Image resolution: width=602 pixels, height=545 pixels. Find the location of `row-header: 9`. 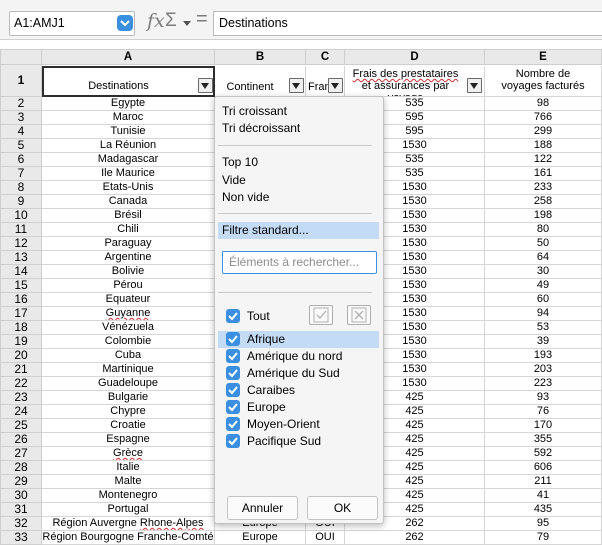

row-header: 9 is located at coordinates (21, 202).